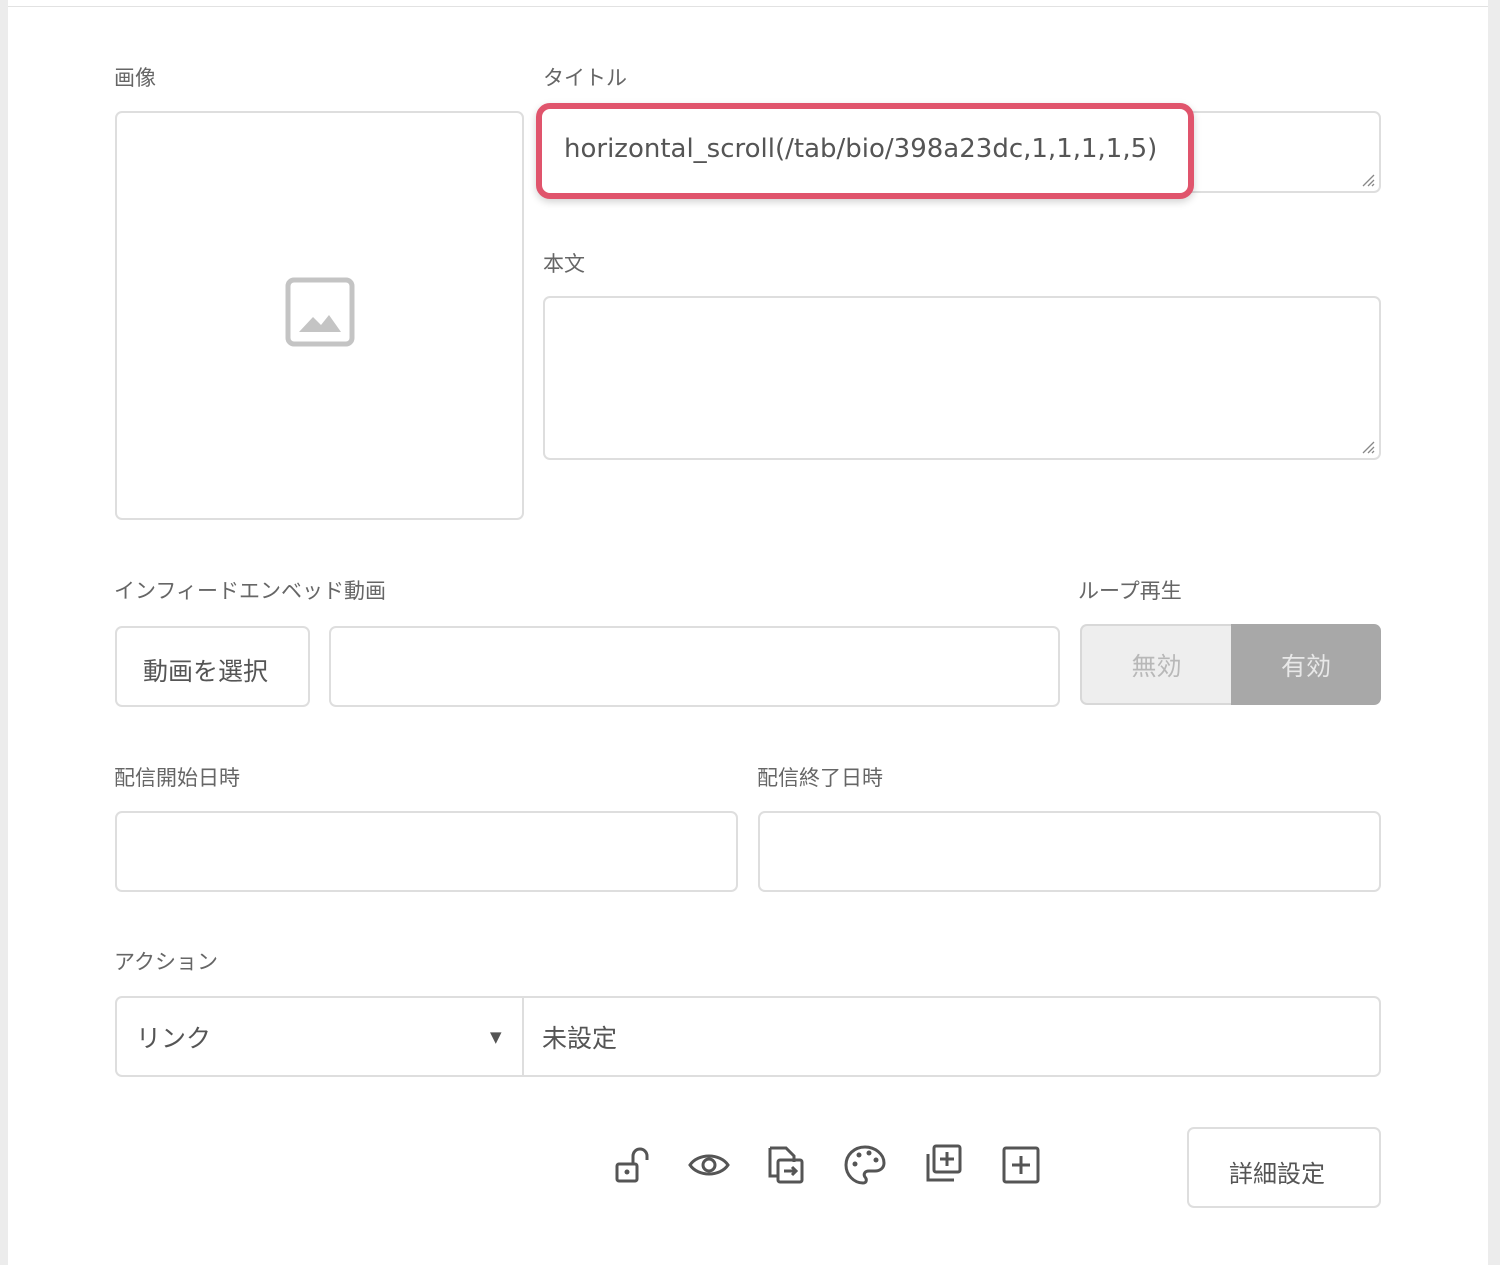 The height and width of the screenshot is (1265, 1500). I want to click on start-date-label: 配信開始日時, so click(177, 778).